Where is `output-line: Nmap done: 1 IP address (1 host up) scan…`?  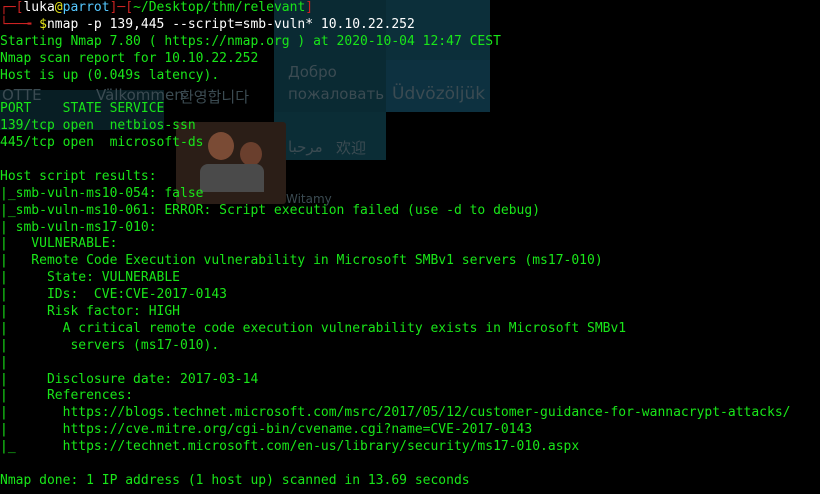 output-line: Nmap done: 1 IP address (1 host up) scan… is located at coordinates (235, 480).